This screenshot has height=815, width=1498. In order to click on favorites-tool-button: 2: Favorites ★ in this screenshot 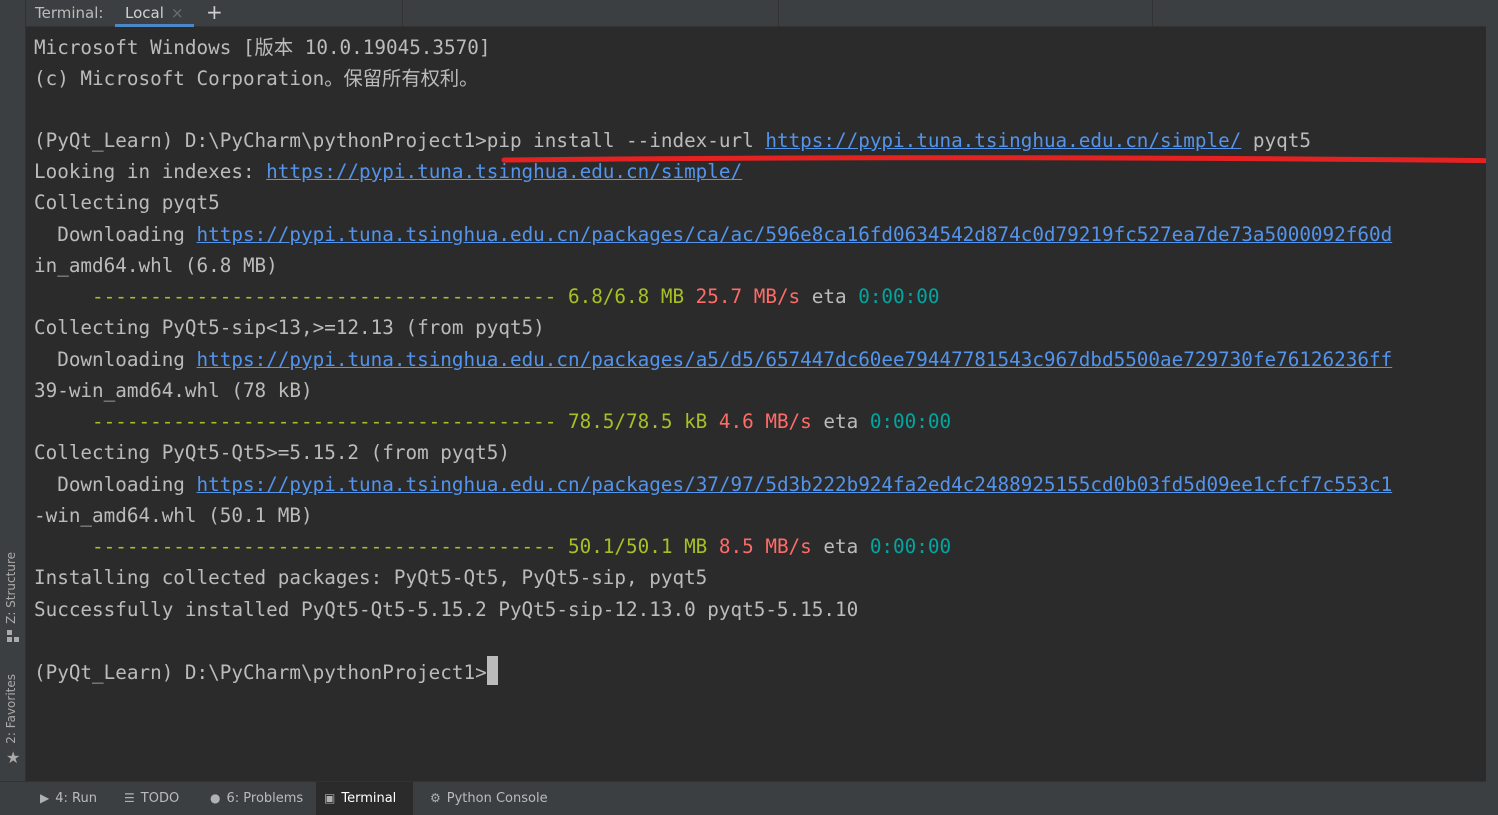, I will do `click(13, 720)`.